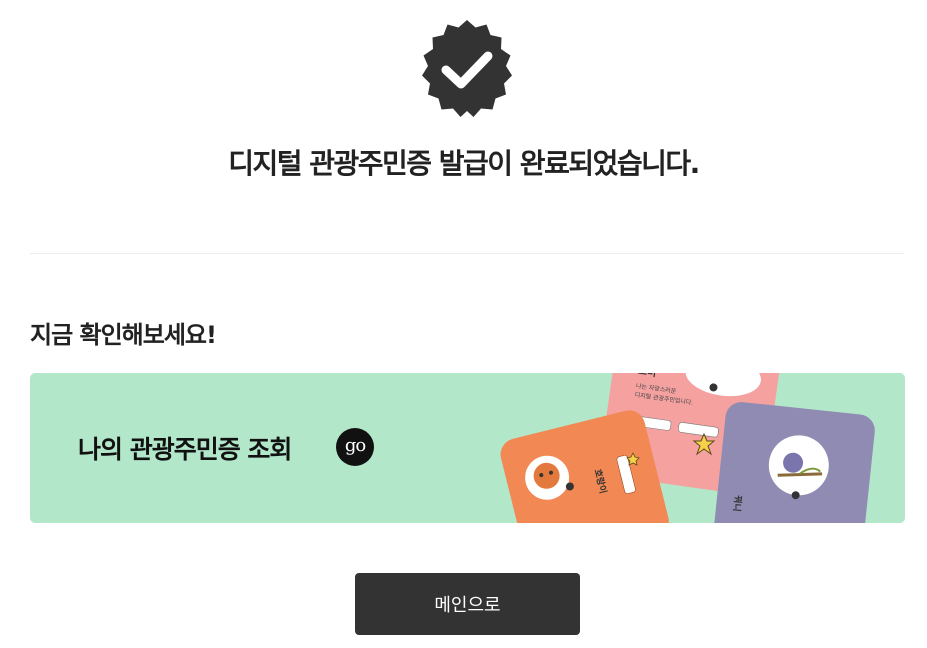 This screenshot has height=648, width=927. I want to click on card-purple: 꿔니, so click(793, 462).